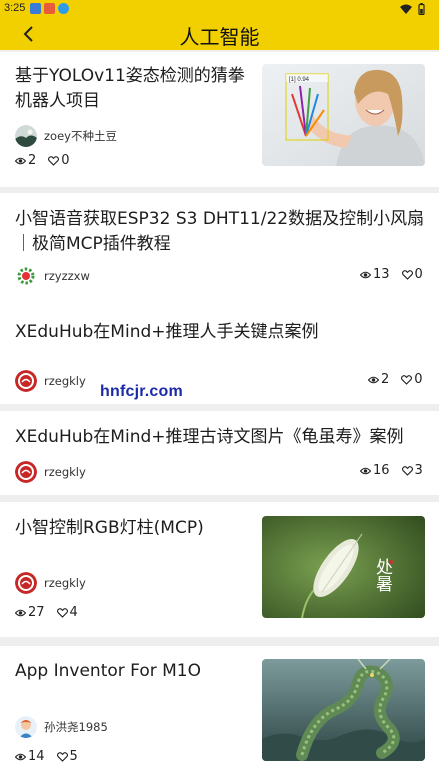  I want to click on watermark: hnfcjr.com, so click(141, 391).